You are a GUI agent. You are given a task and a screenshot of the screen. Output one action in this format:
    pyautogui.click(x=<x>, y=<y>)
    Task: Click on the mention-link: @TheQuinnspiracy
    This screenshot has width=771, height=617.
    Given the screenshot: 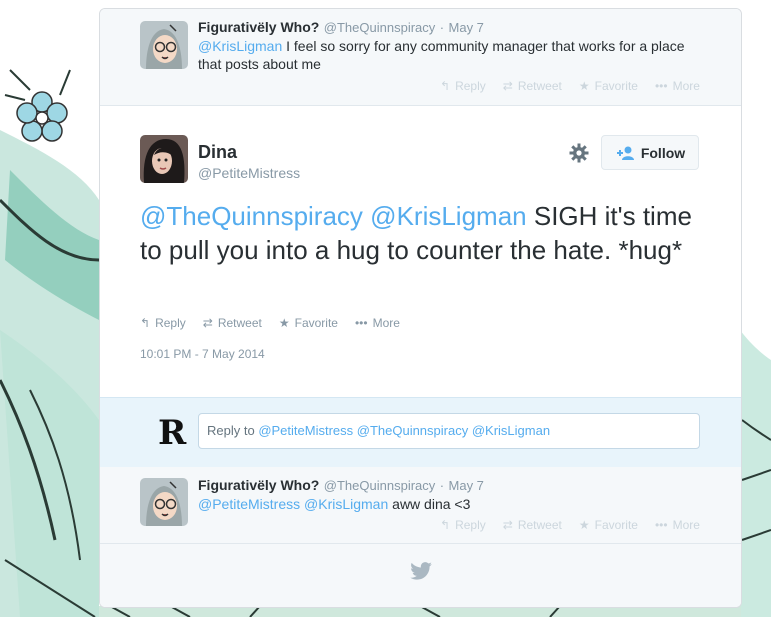 What is the action you would take?
    pyautogui.click(x=251, y=216)
    